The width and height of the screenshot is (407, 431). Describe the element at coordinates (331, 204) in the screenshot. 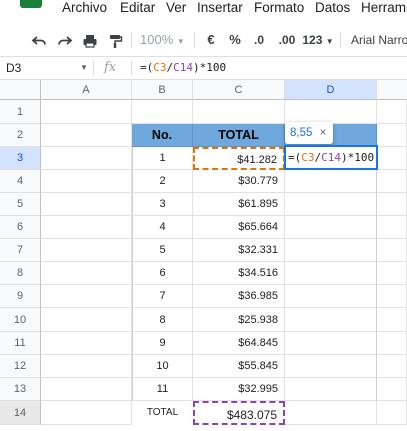

I see `cell-d5` at that location.